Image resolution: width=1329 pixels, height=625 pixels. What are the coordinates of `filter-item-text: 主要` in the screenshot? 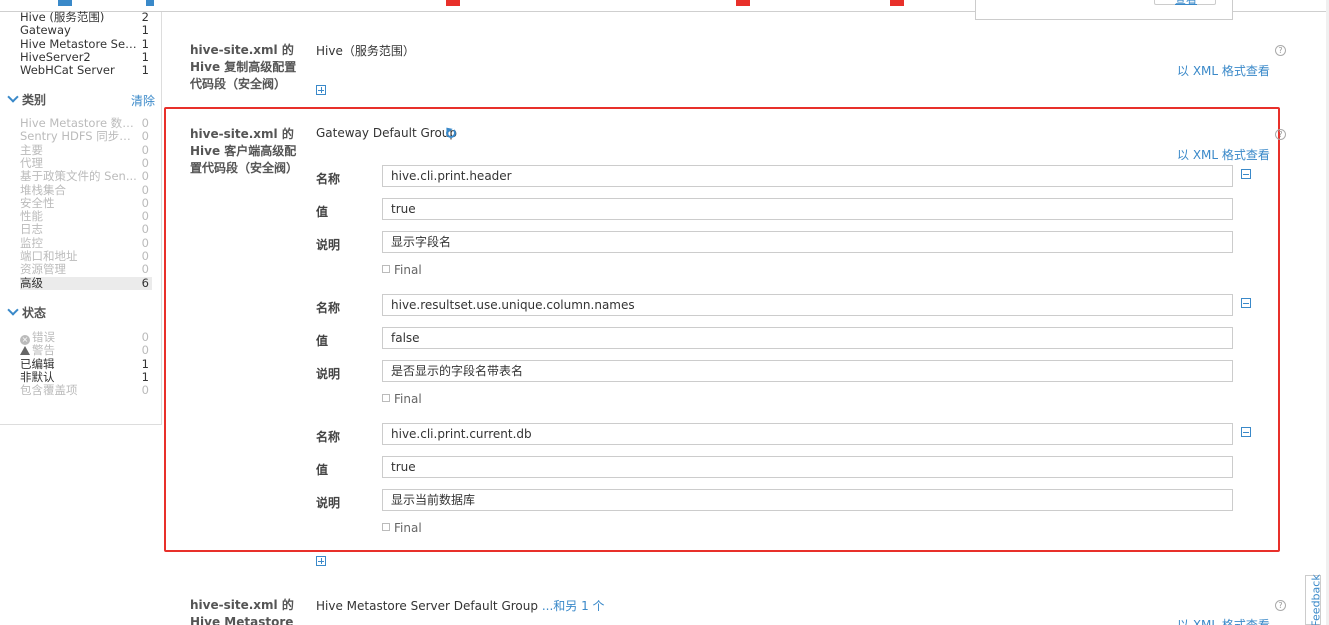 It's located at (31, 150).